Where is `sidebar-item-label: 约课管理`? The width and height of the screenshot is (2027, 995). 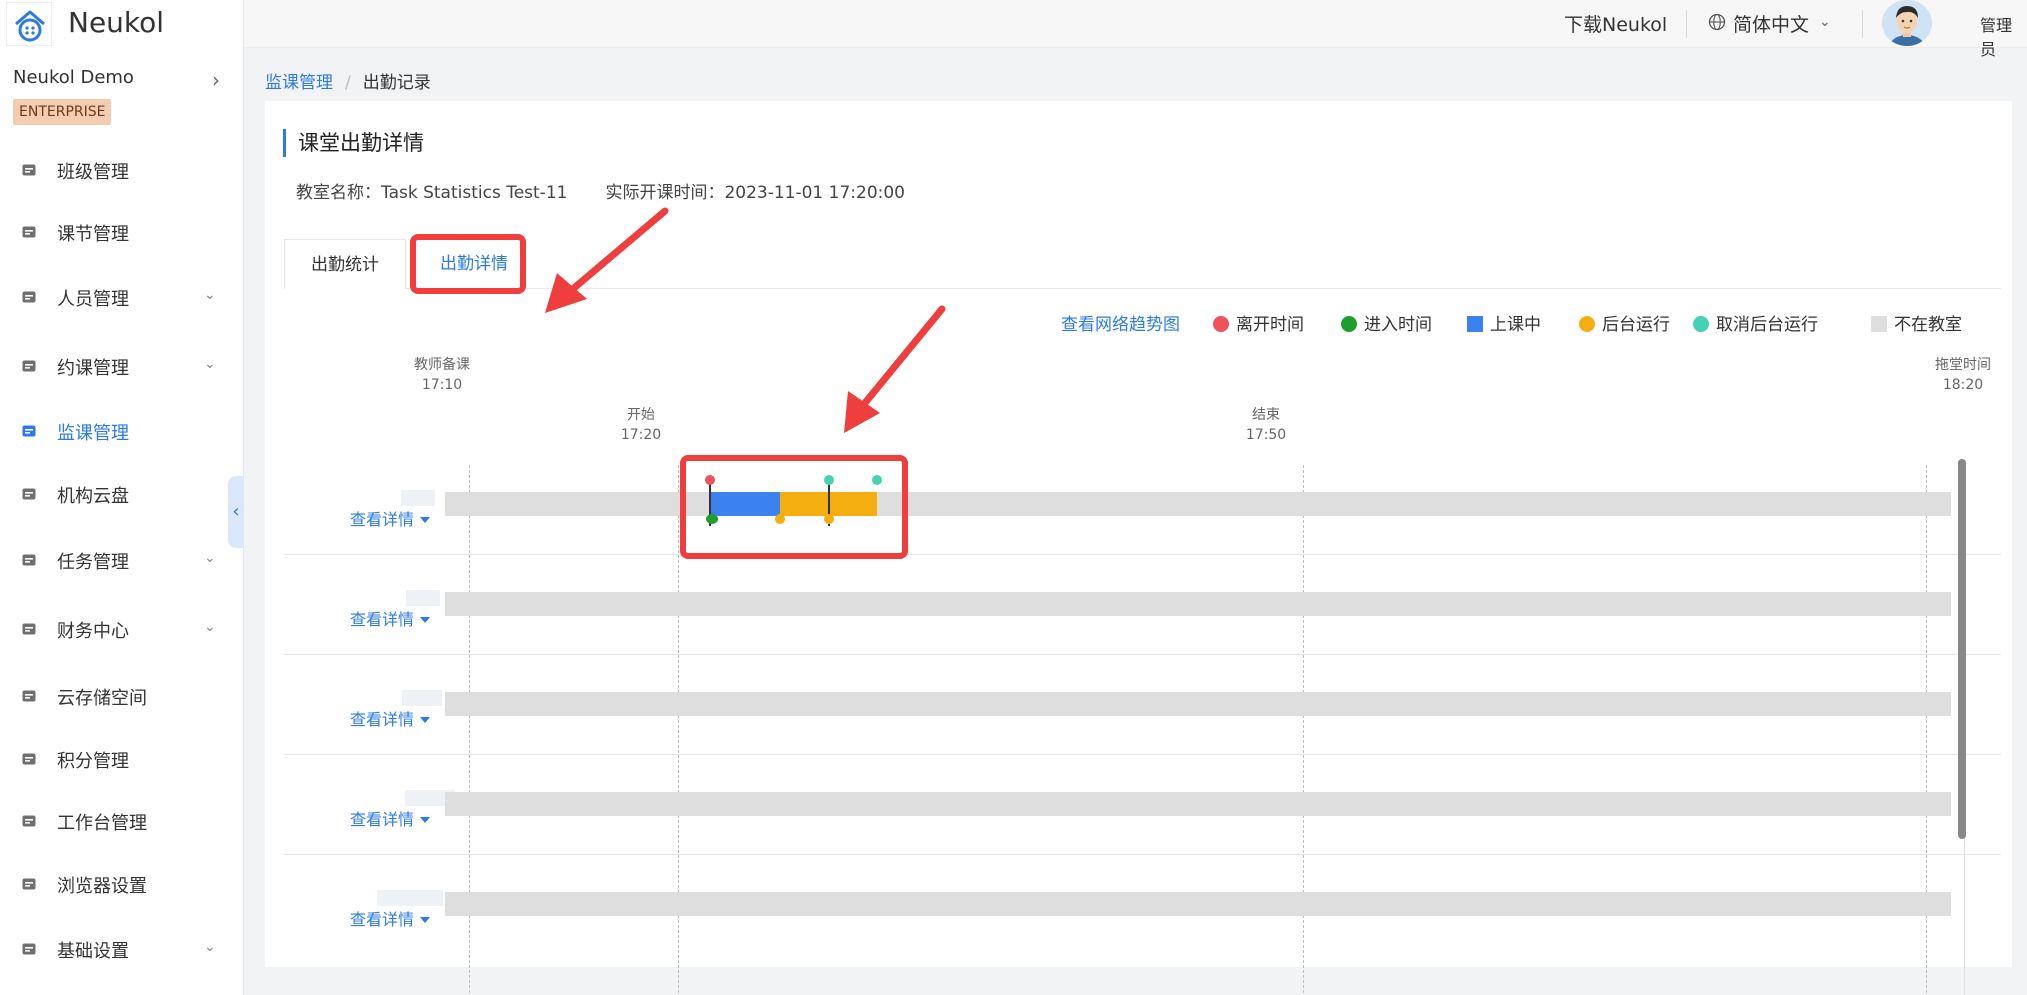 sidebar-item-label: 约课管理 is located at coordinates (93, 368).